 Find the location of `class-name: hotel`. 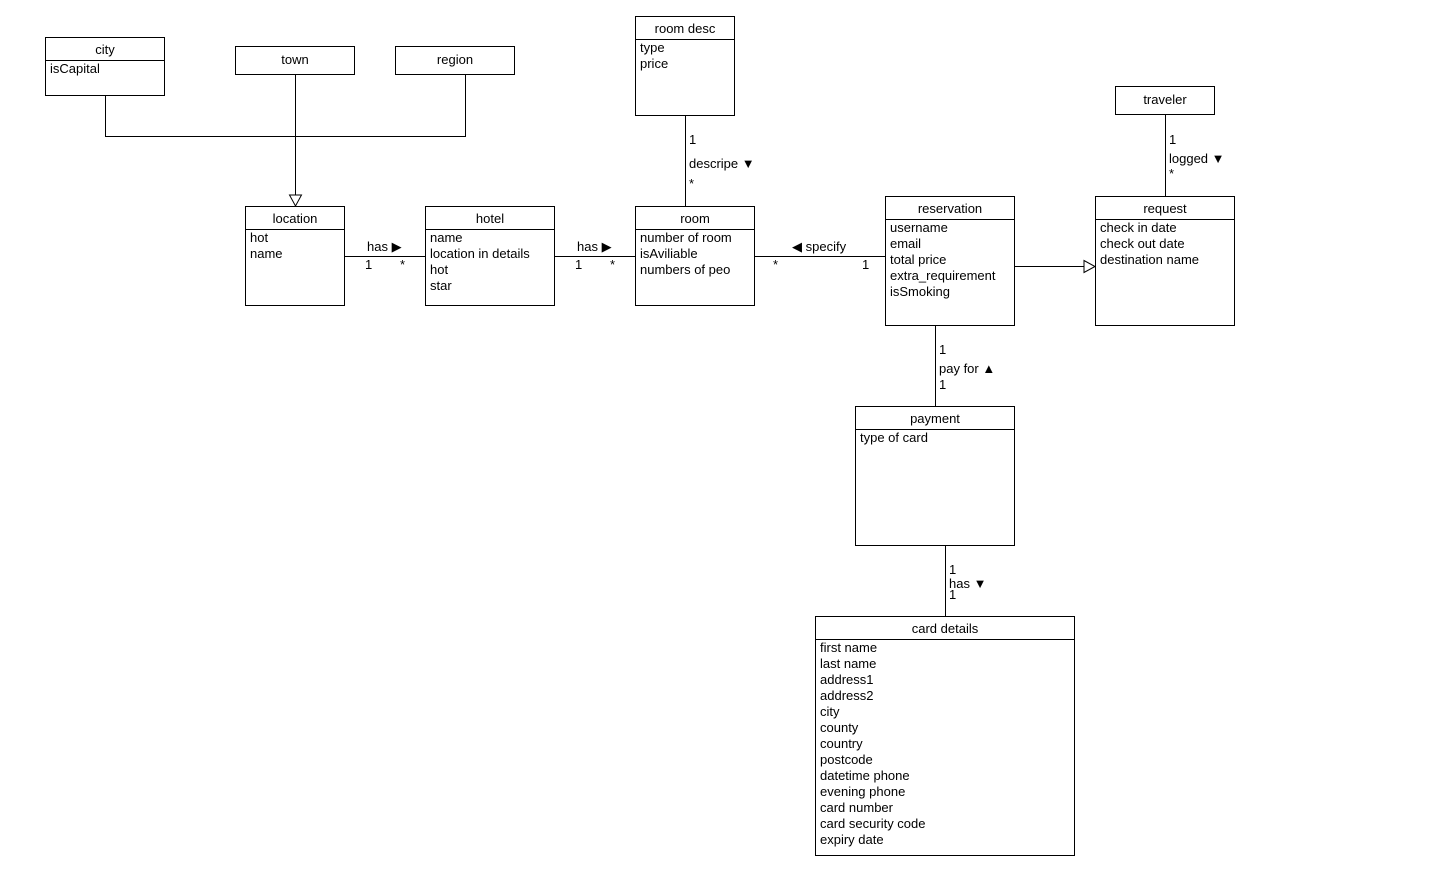

class-name: hotel is located at coordinates (490, 218).